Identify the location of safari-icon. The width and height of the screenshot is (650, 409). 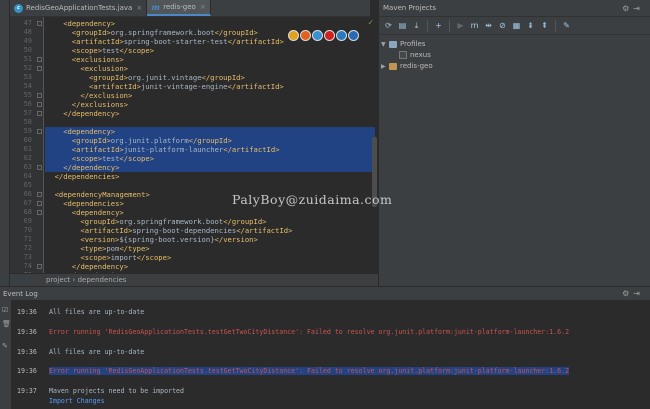
(317, 35).